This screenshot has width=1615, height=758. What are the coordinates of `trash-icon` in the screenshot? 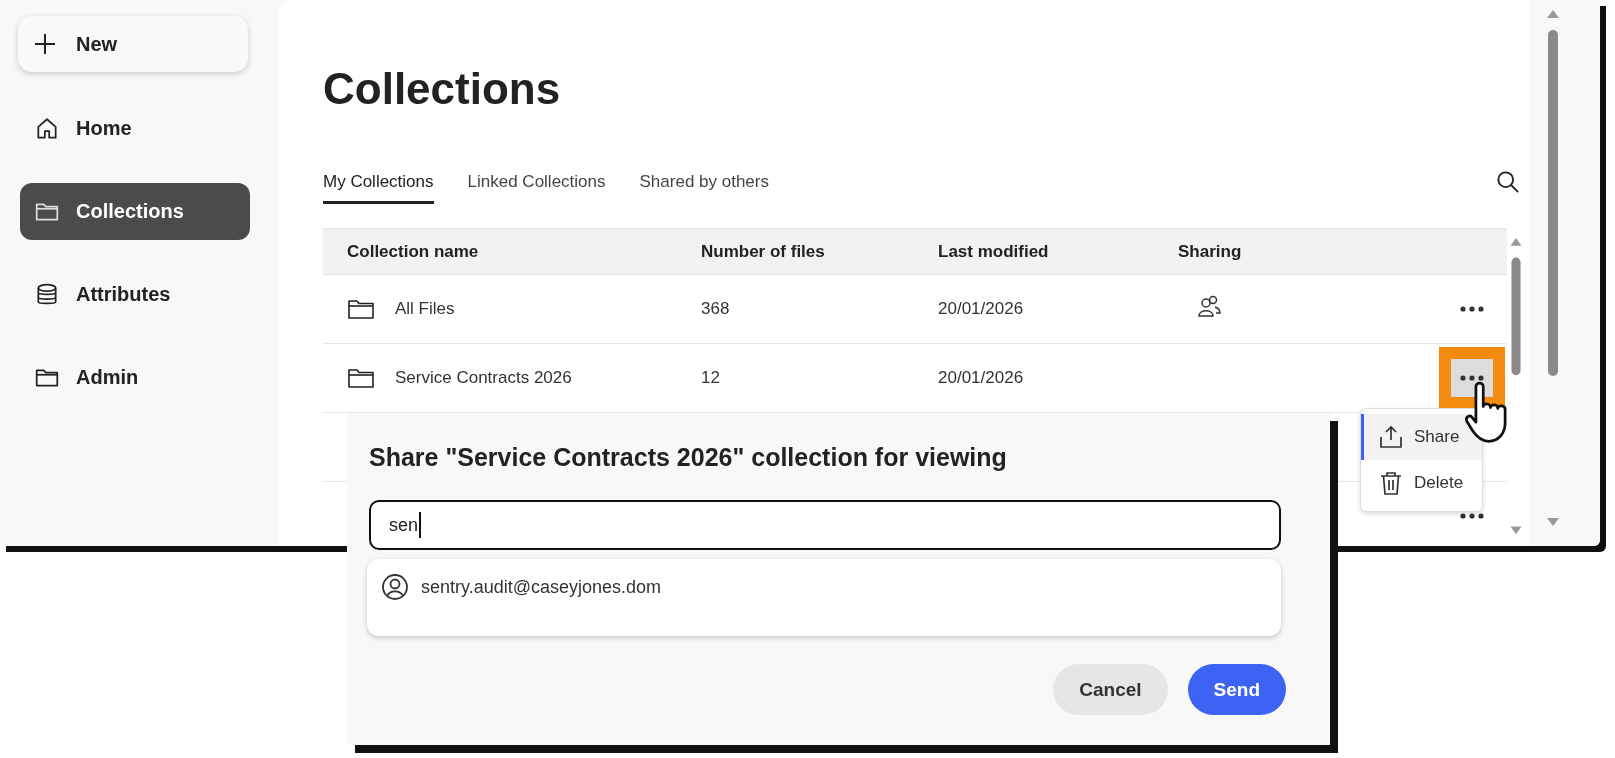 It's located at (1391, 483).